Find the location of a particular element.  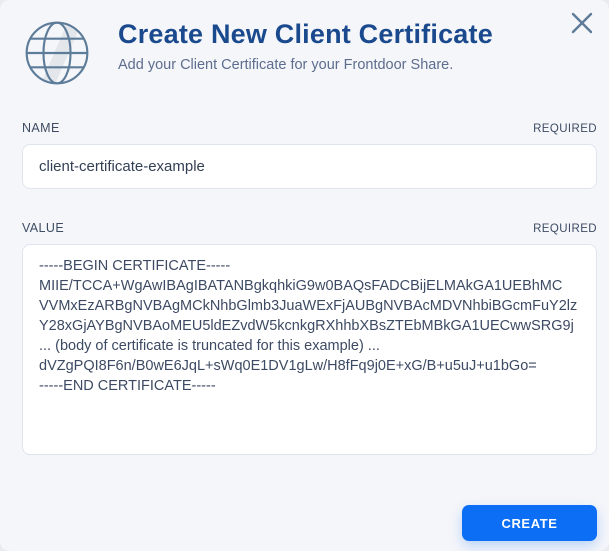

name-input is located at coordinates (309, 166).